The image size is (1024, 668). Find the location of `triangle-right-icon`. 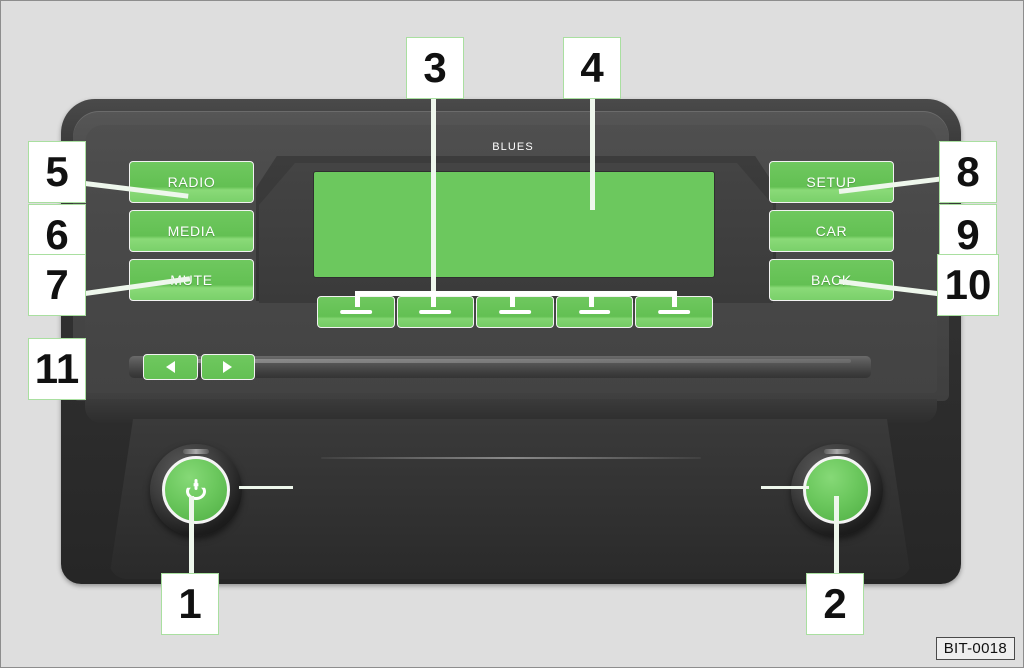

triangle-right-icon is located at coordinates (228, 367).